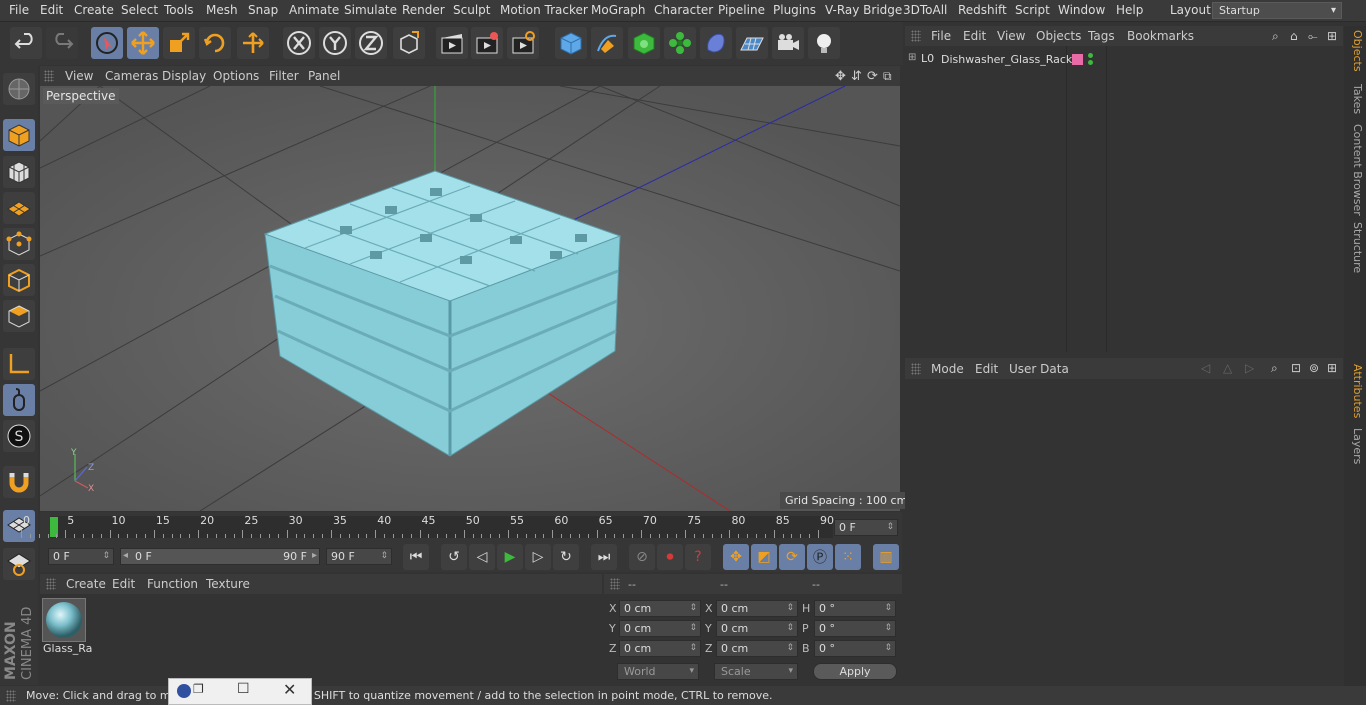  I want to click on viewport-pan-icon: ✥, so click(840, 76).